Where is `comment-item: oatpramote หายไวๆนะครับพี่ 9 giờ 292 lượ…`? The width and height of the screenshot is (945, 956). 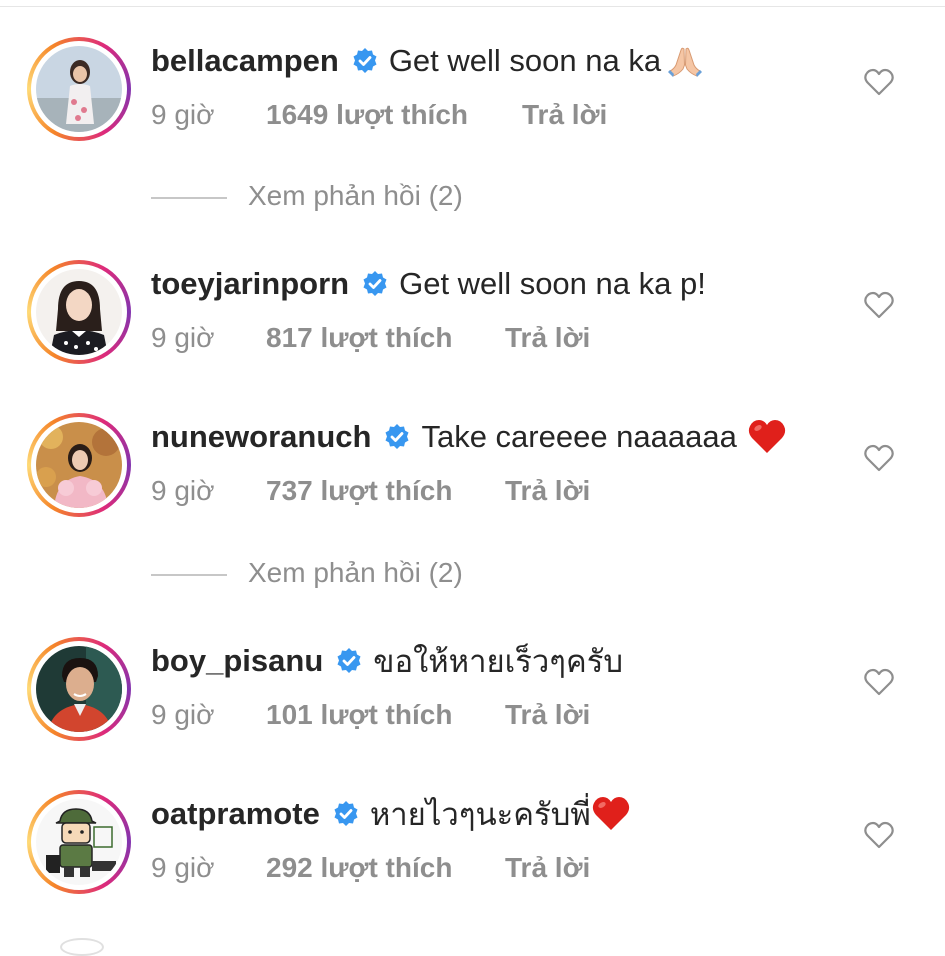 comment-item: oatpramote หายไวๆนะครับพี่ 9 giờ 292 lượ… is located at coordinates (472, 845).